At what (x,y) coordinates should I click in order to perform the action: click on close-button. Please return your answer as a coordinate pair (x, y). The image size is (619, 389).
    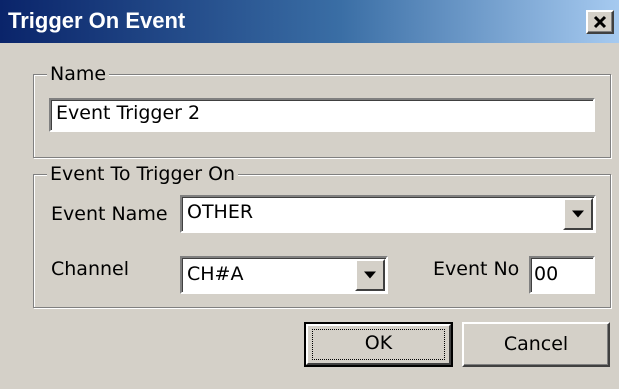
    Looking at the image, I should click on (600, 22).